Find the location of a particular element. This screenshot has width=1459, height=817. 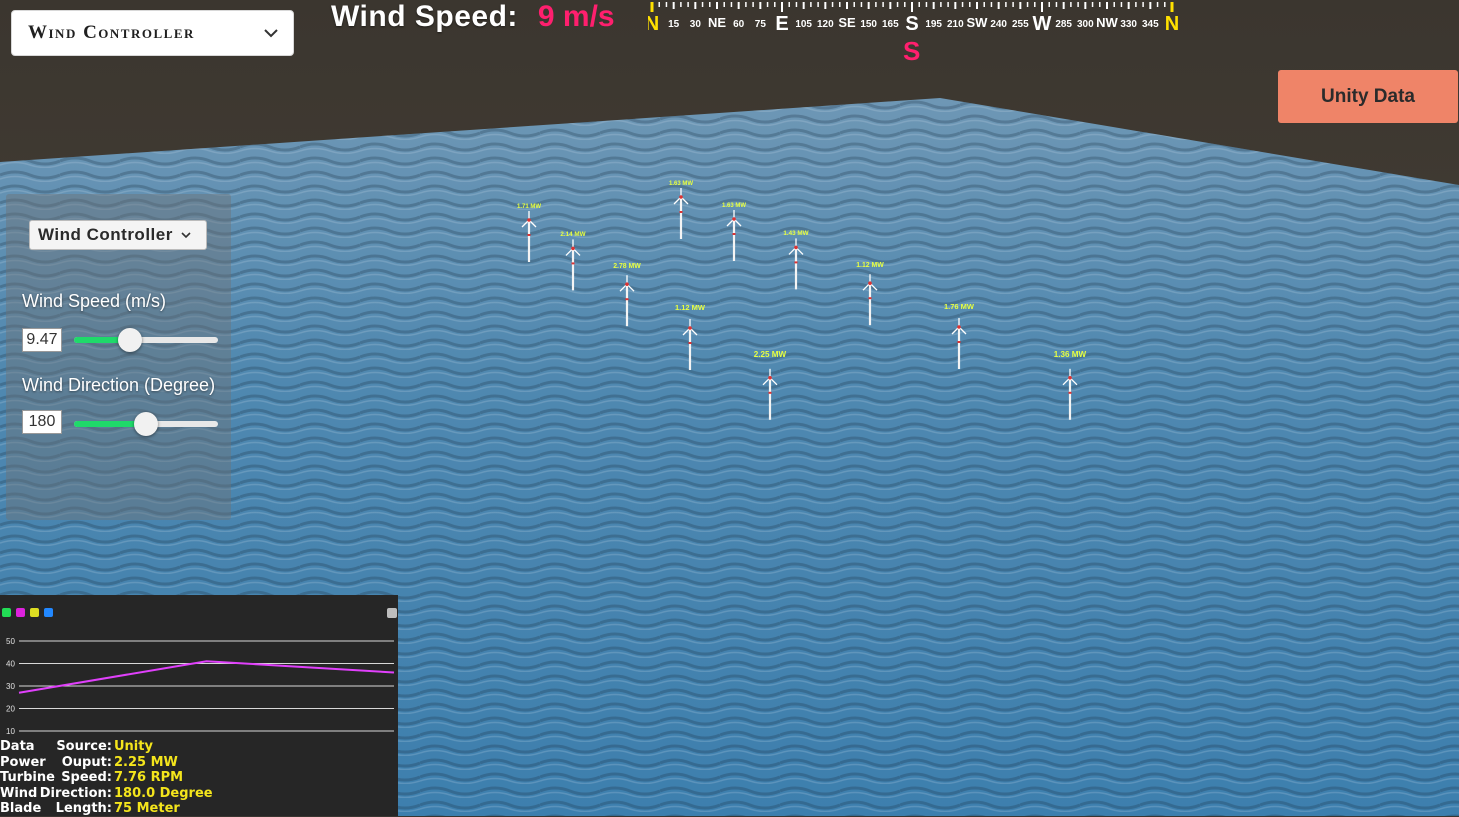

info-key-word: Blade is located at coordinates (21, 808).